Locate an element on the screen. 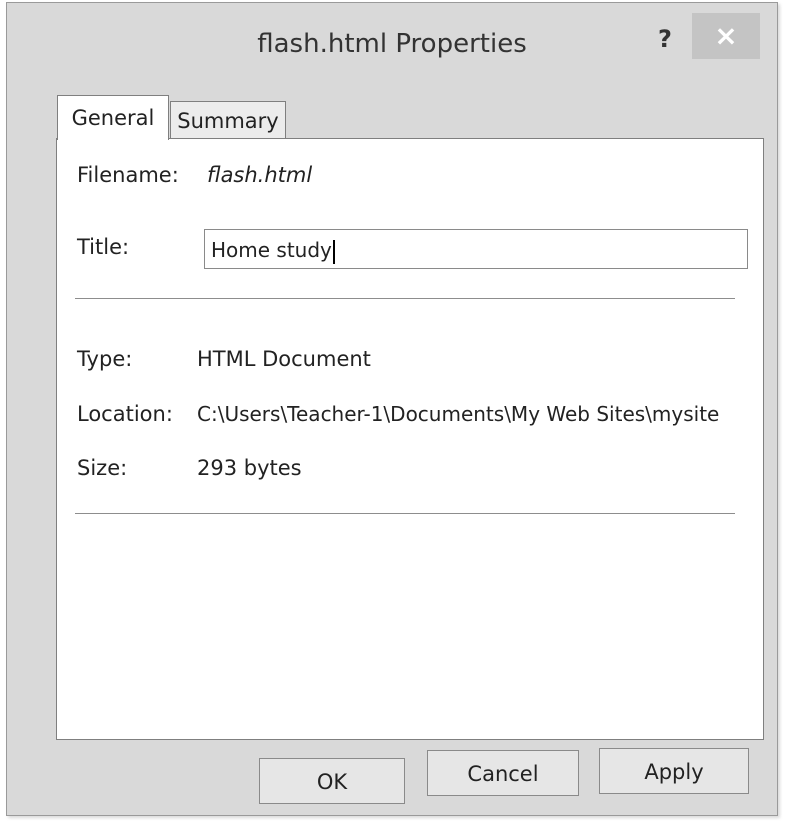  size-label: Size: is located at coordinates (102, 468).